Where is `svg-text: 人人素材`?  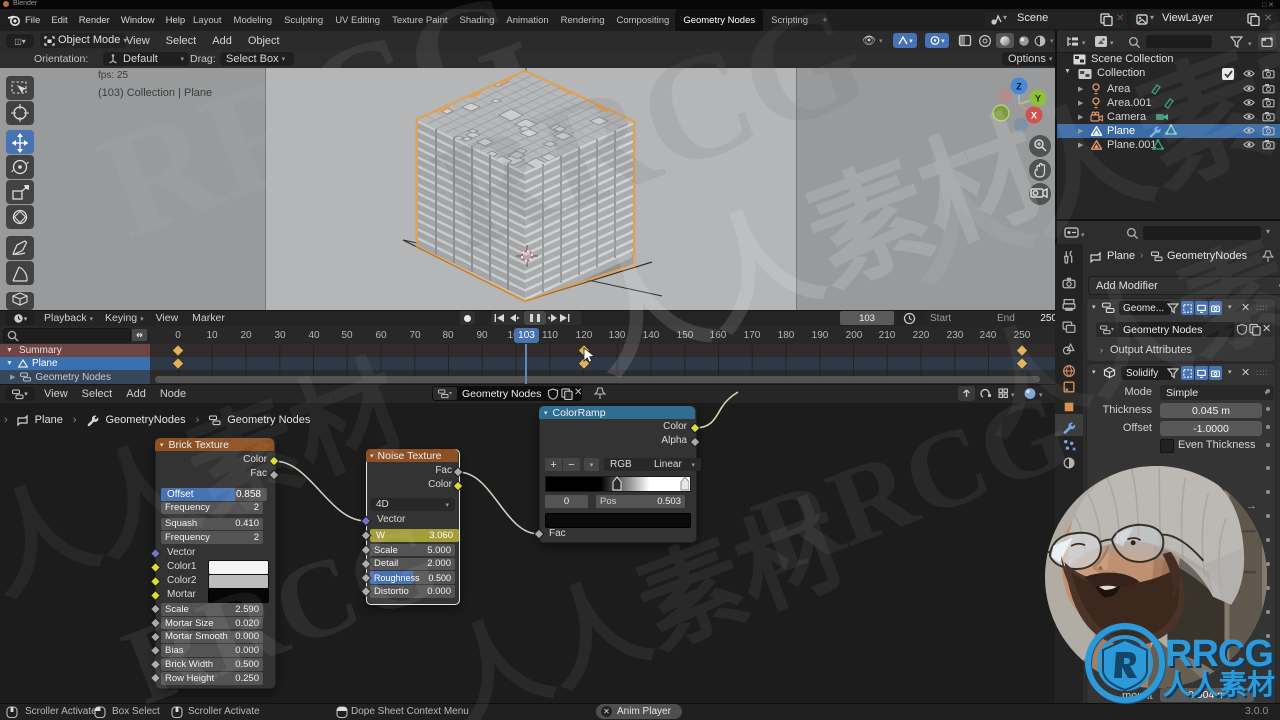
svg-text: 人人素材 is located at coordinates (1219, 684).